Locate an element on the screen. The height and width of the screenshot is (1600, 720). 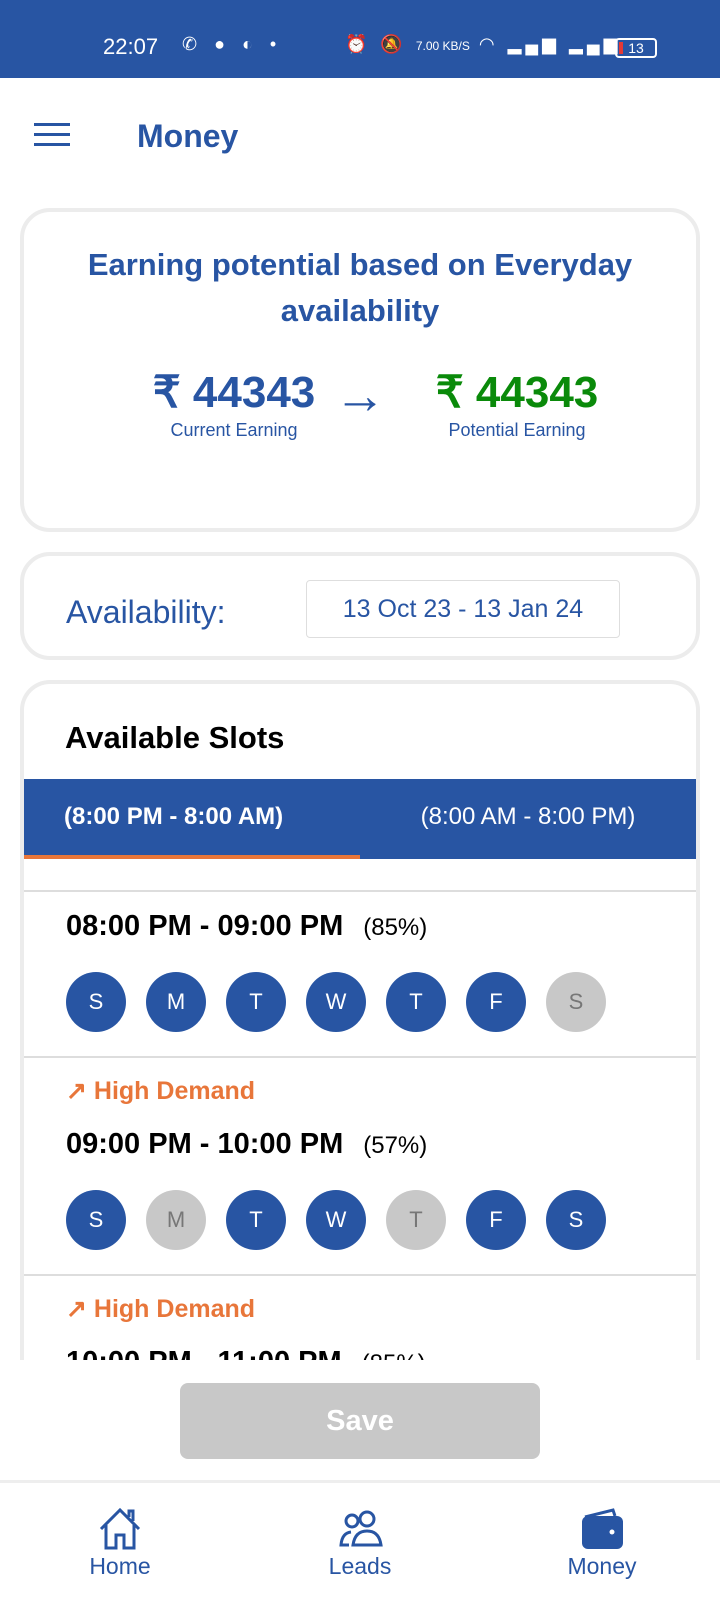
availability-label: Availability: is located at coordinates (146, 612).